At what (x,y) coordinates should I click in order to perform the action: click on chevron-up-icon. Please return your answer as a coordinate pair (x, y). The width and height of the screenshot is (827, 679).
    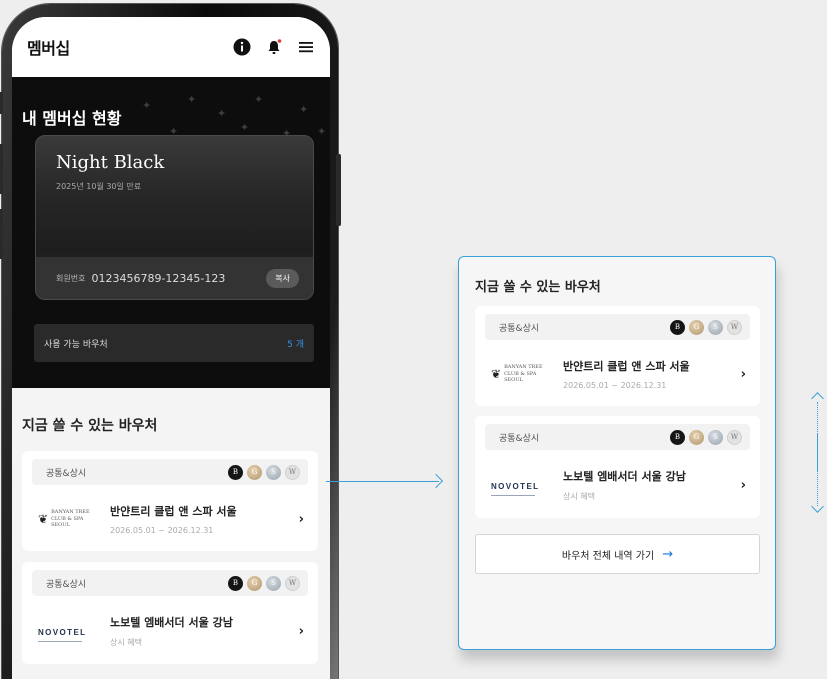
    Looking at the image, I should click on (817, 398).